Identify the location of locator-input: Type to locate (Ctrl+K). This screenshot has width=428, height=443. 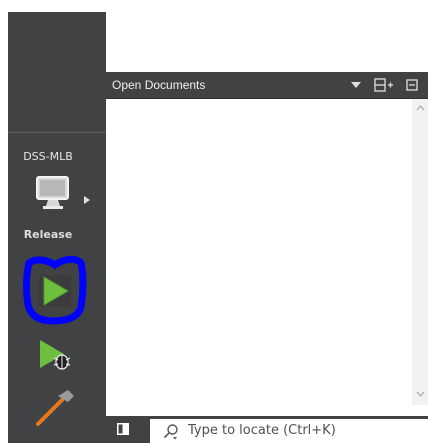
(289, 431).